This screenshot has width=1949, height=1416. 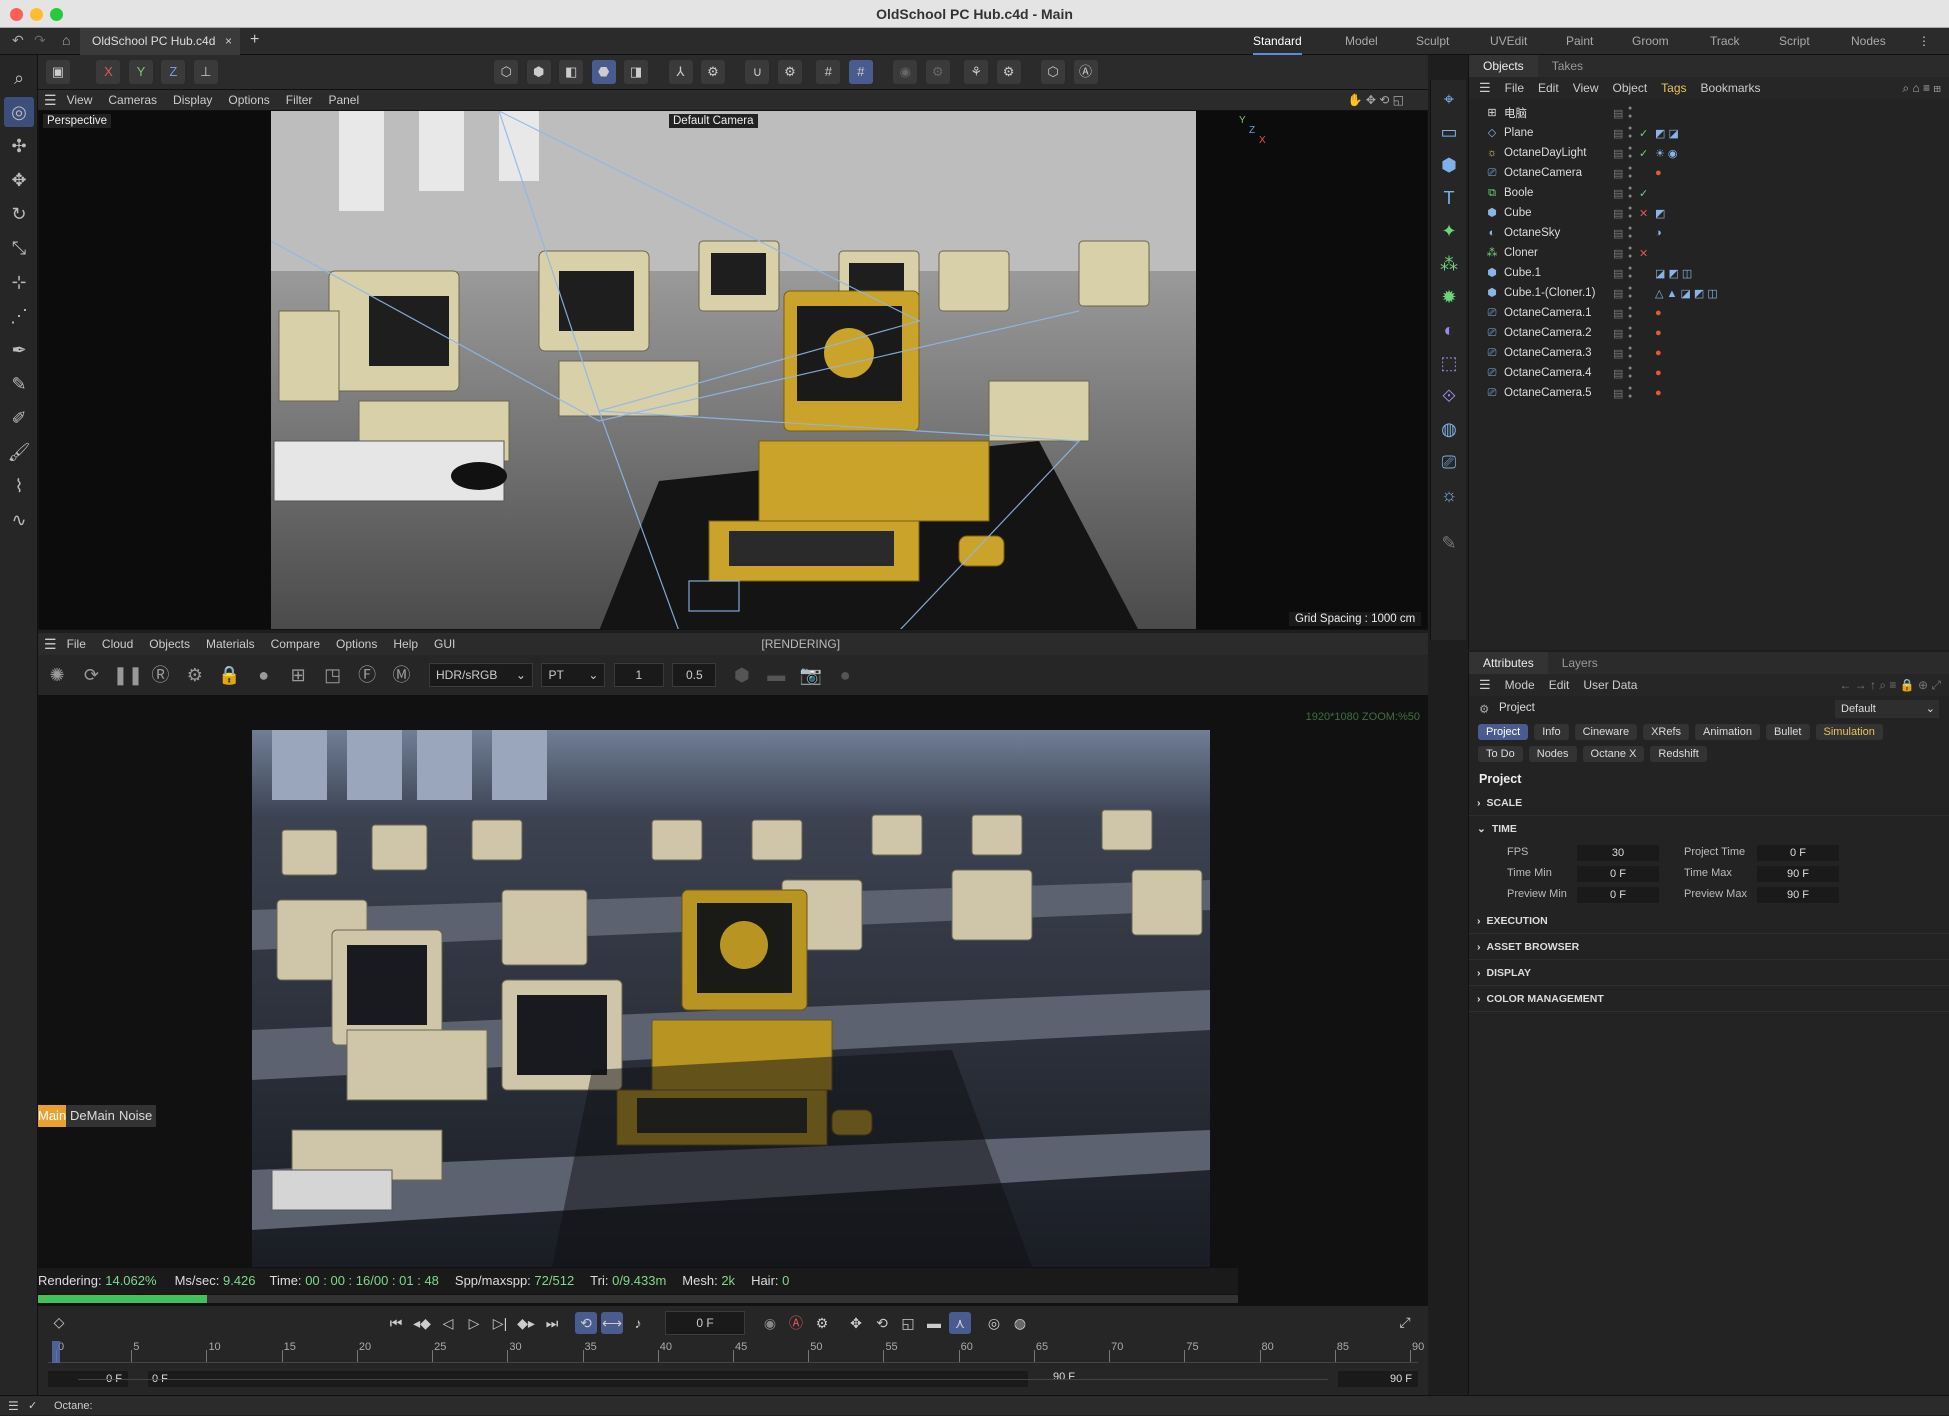 I want to click on object-tags: ◩ ◪, so click(x=1667, y=133).